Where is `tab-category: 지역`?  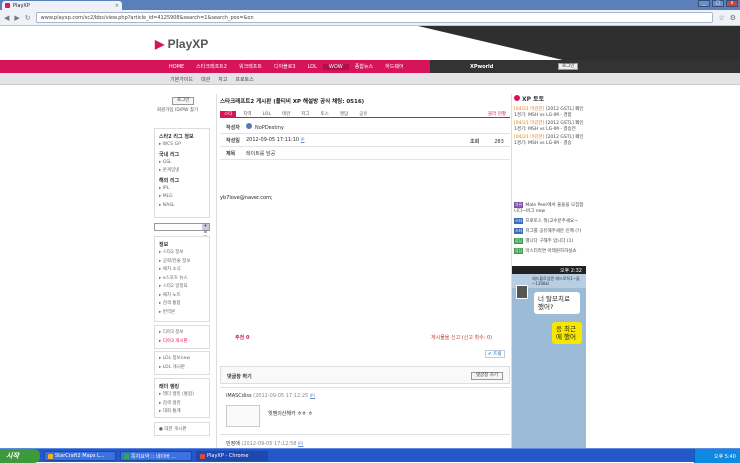
tab-category: 지역 is located at coordinates (247, 114).